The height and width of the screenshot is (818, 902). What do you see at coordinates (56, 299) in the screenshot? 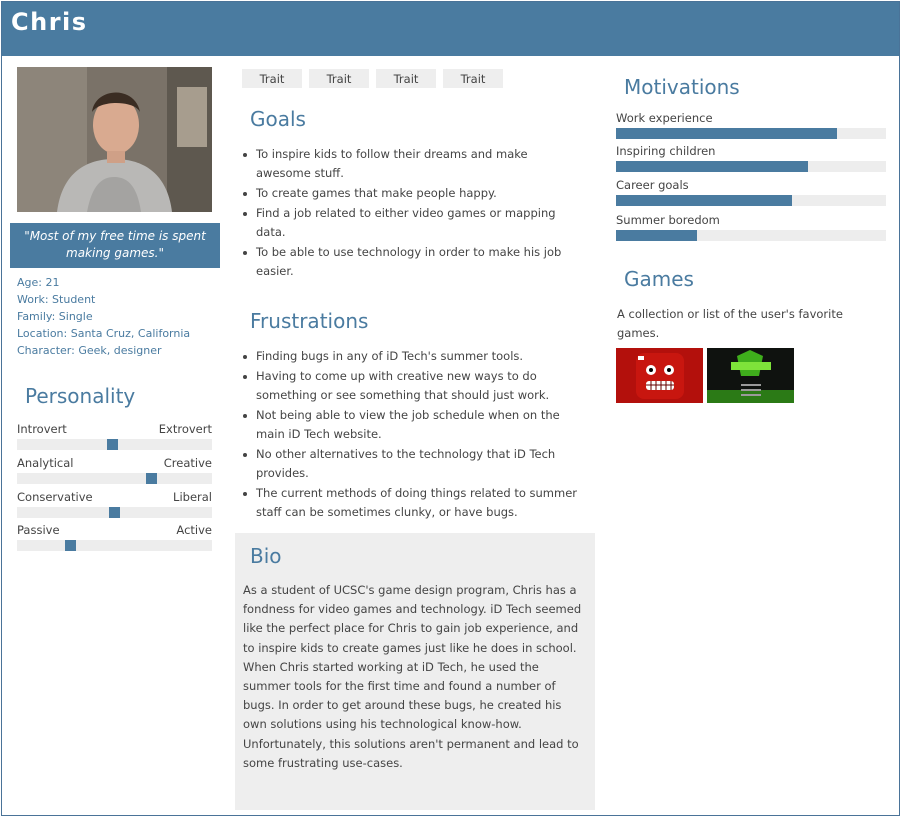
I see `fact-work: Work: Student` at bounding box center [56, 299].